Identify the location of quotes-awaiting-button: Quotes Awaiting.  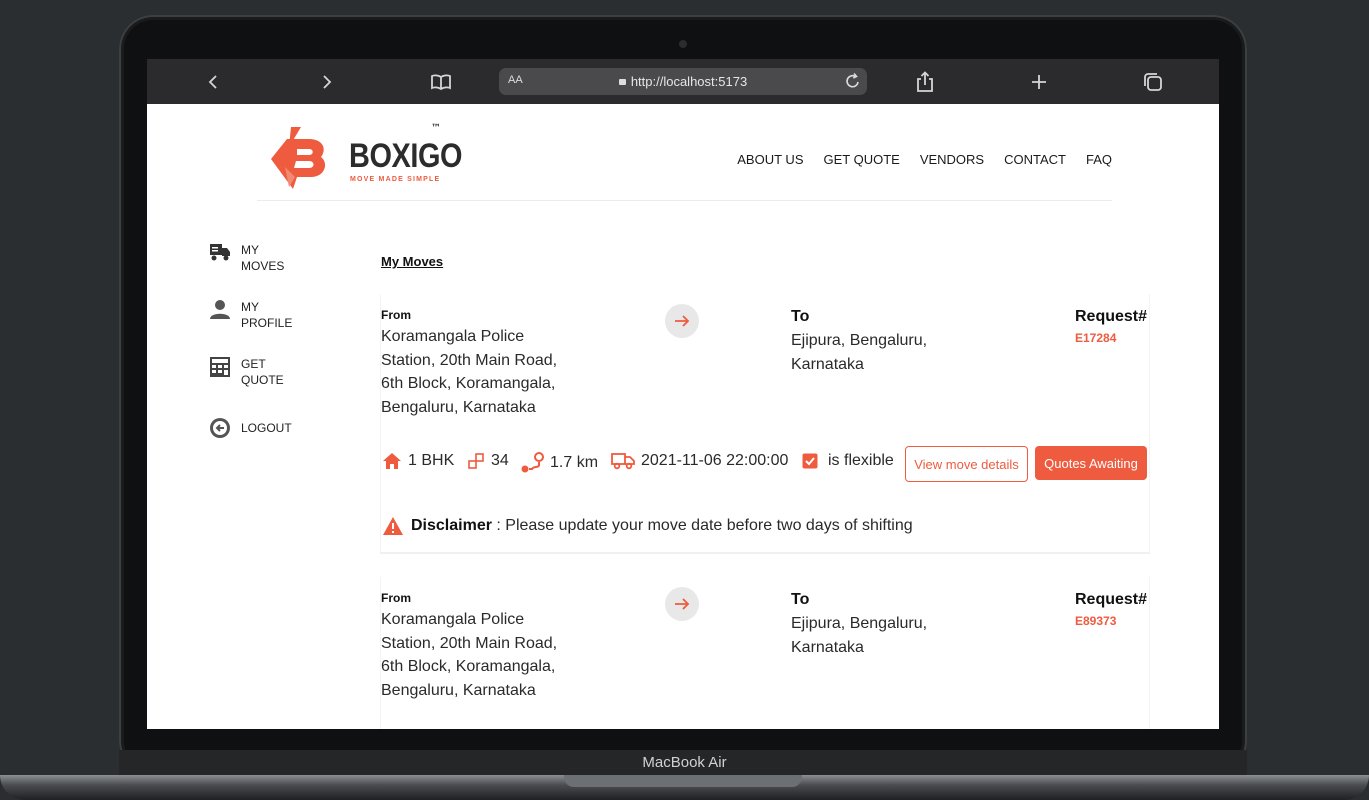
(1091, 463).